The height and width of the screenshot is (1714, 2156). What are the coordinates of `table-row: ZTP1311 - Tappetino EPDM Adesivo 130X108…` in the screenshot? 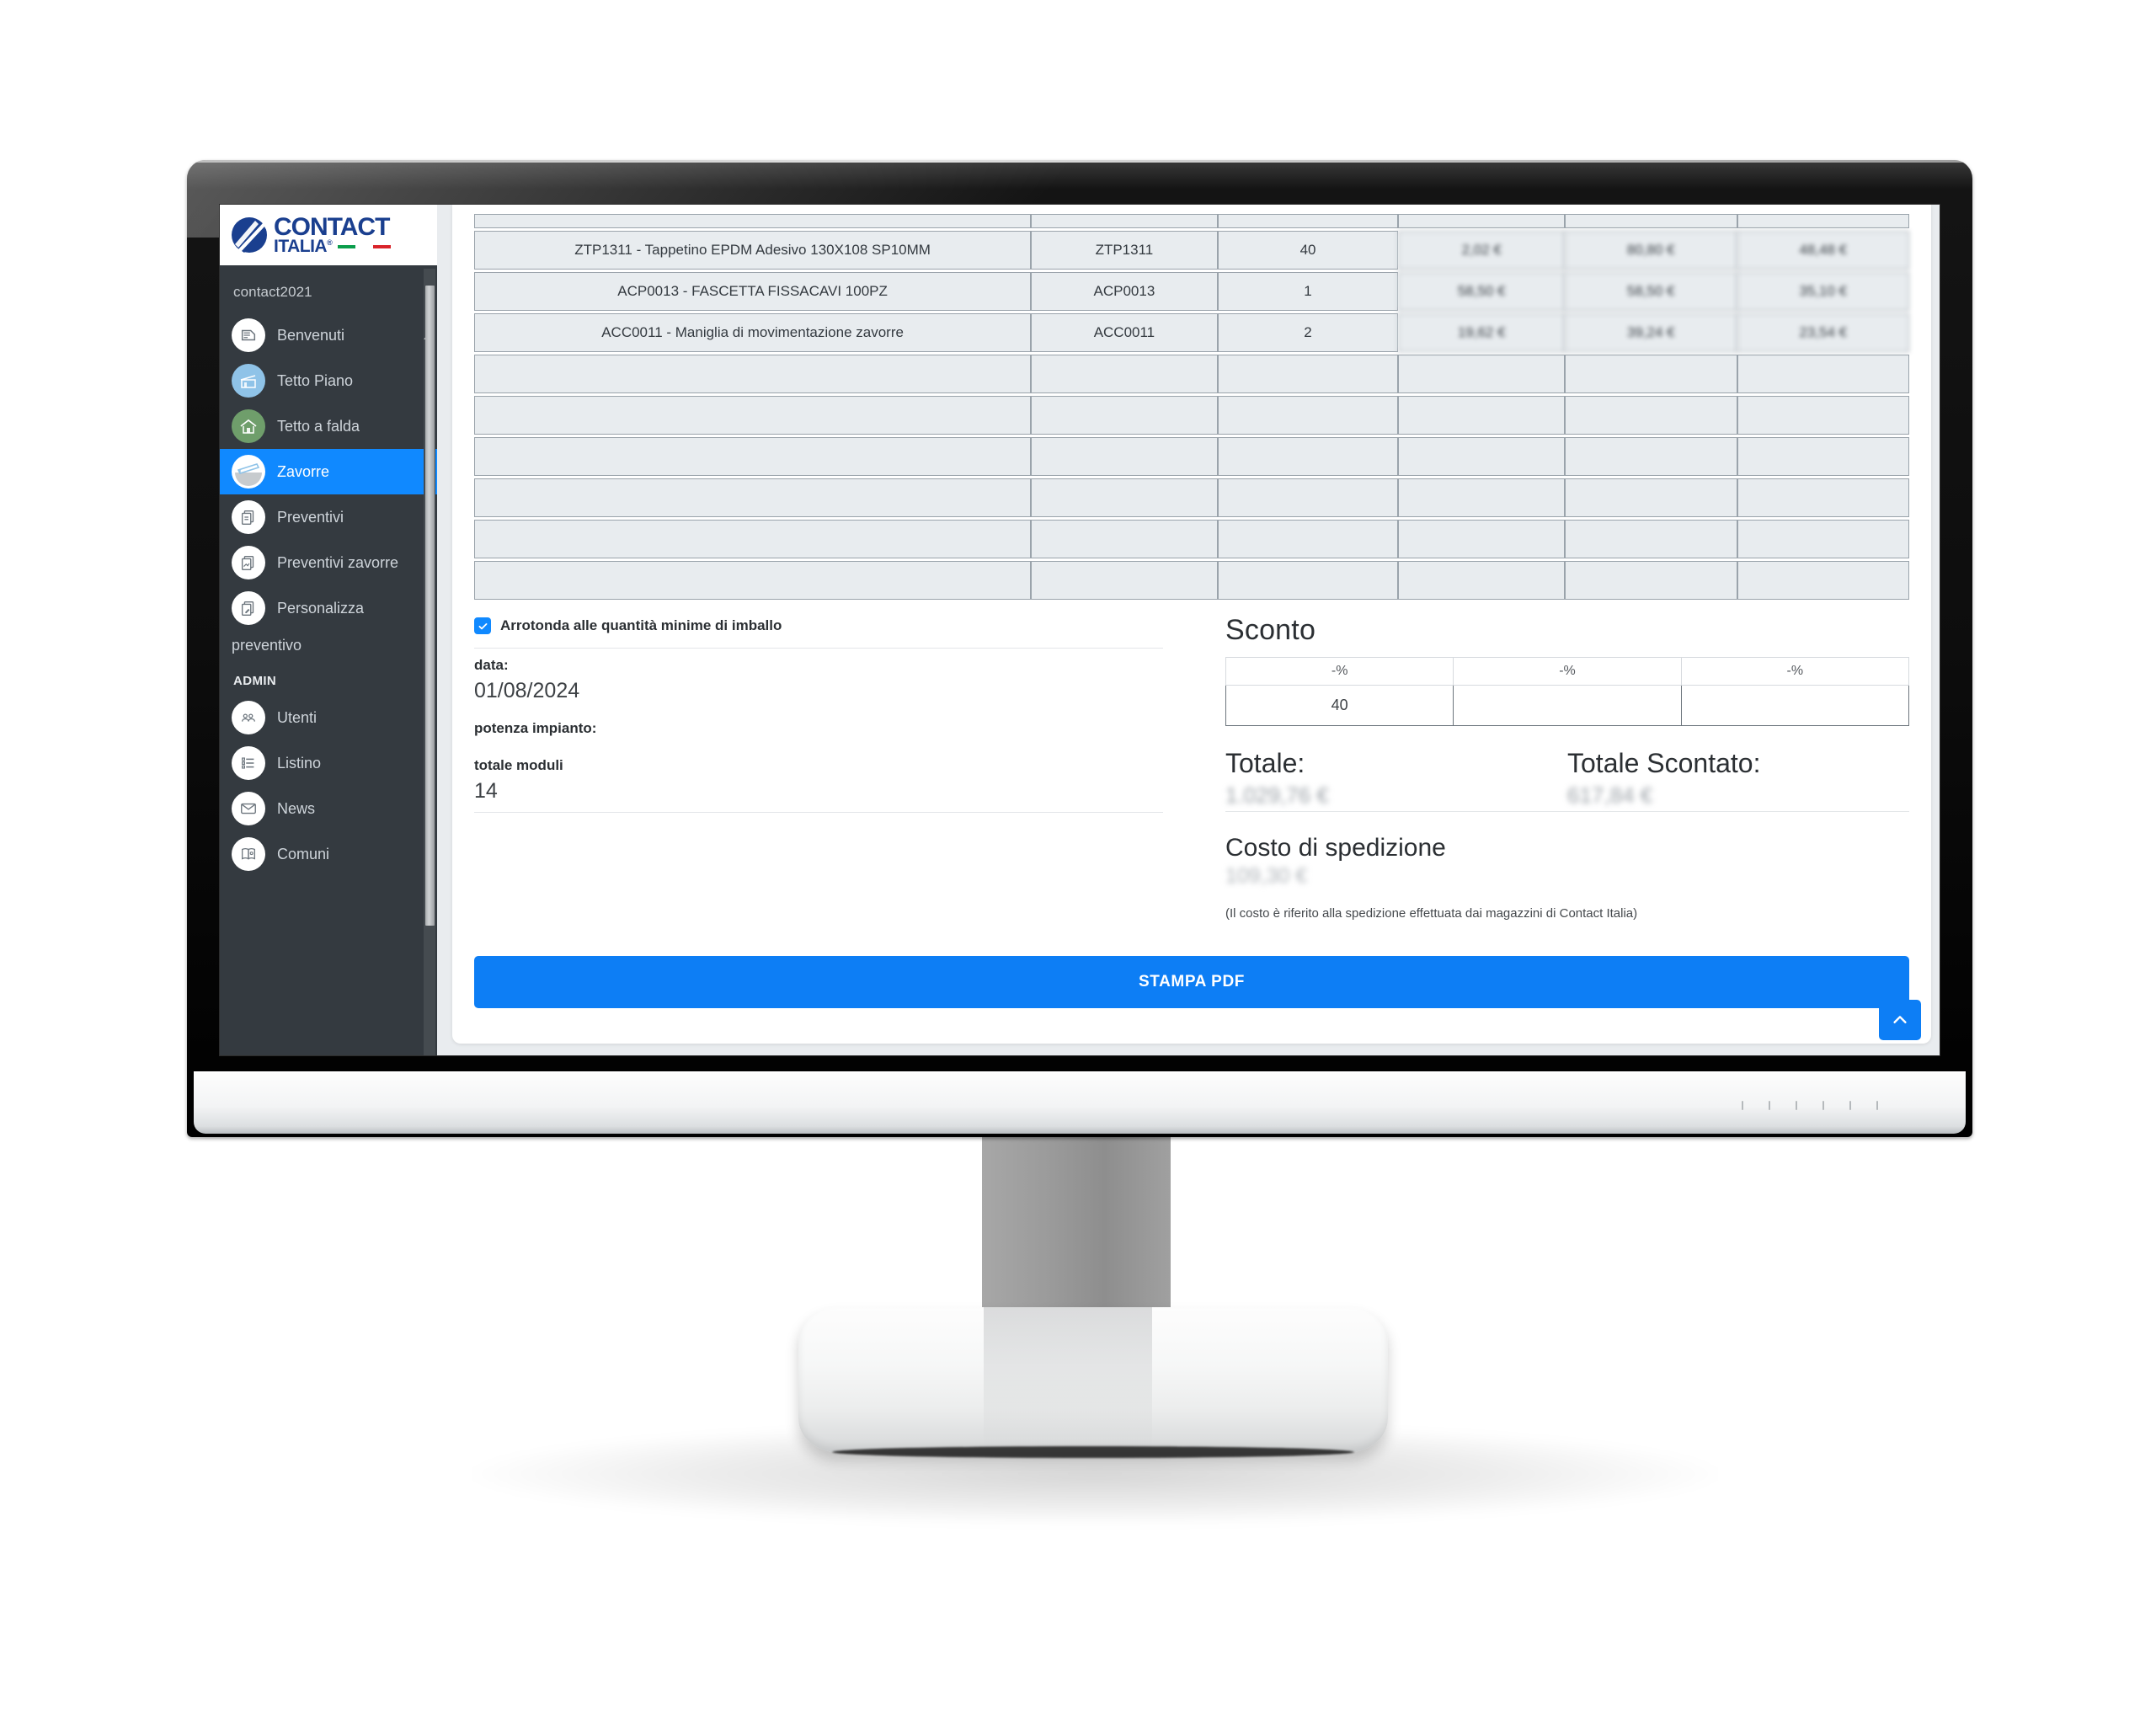 It's located at (1191, 251).